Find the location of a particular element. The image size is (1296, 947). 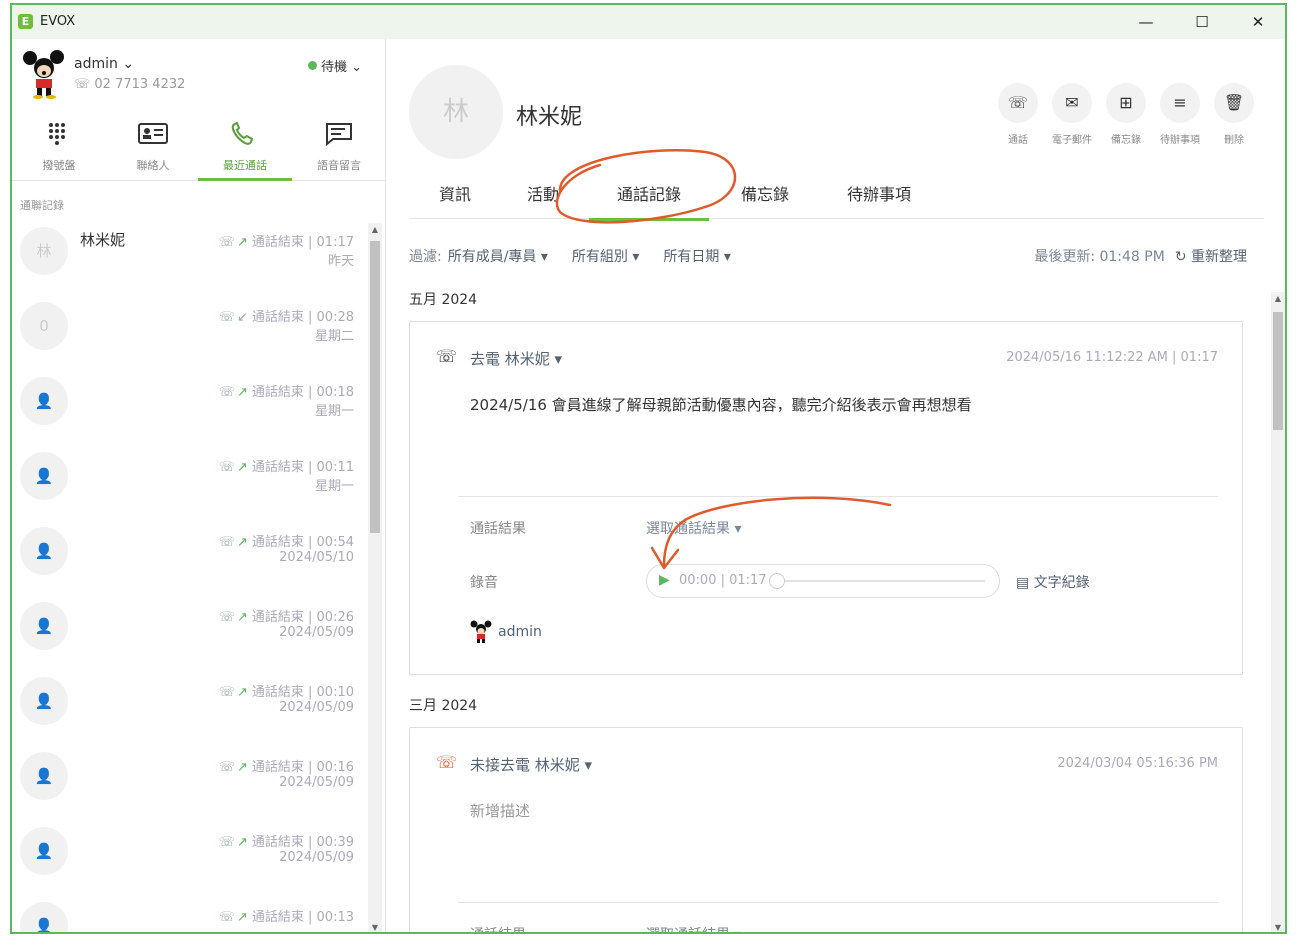

filter-label: 過濾: is located at coordinates (425, 257).